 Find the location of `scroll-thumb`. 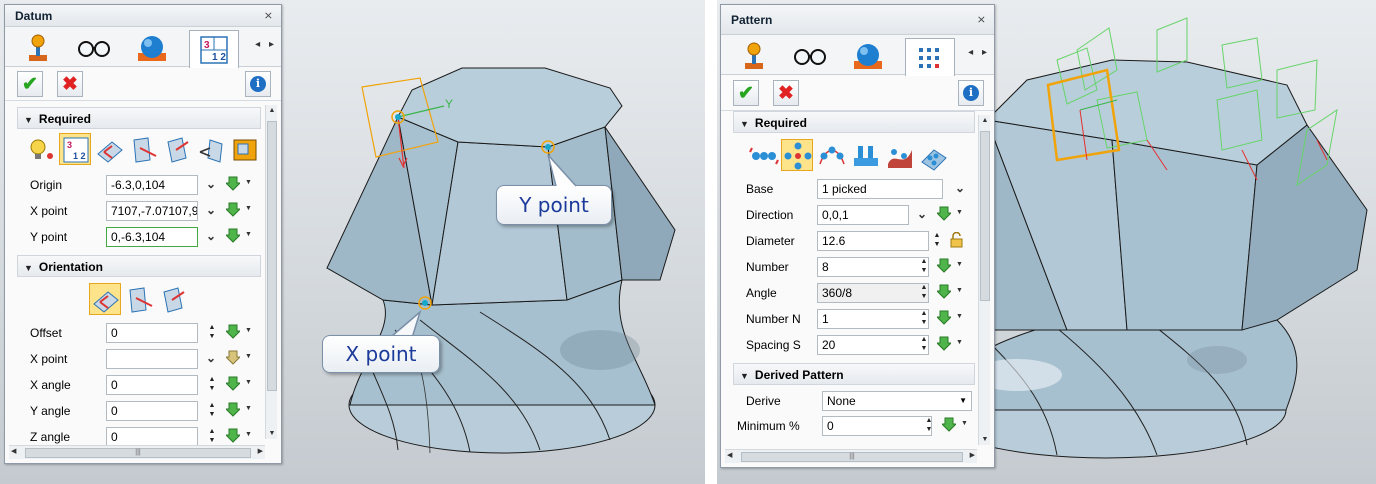

scroll-thumb is located at coordinates (985, 216).